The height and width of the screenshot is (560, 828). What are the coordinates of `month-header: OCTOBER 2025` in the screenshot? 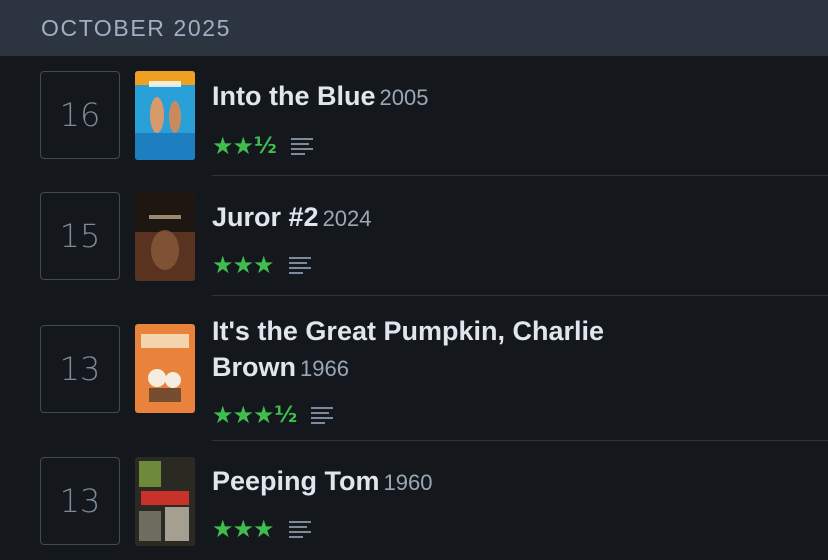 It's located at (414, 28).